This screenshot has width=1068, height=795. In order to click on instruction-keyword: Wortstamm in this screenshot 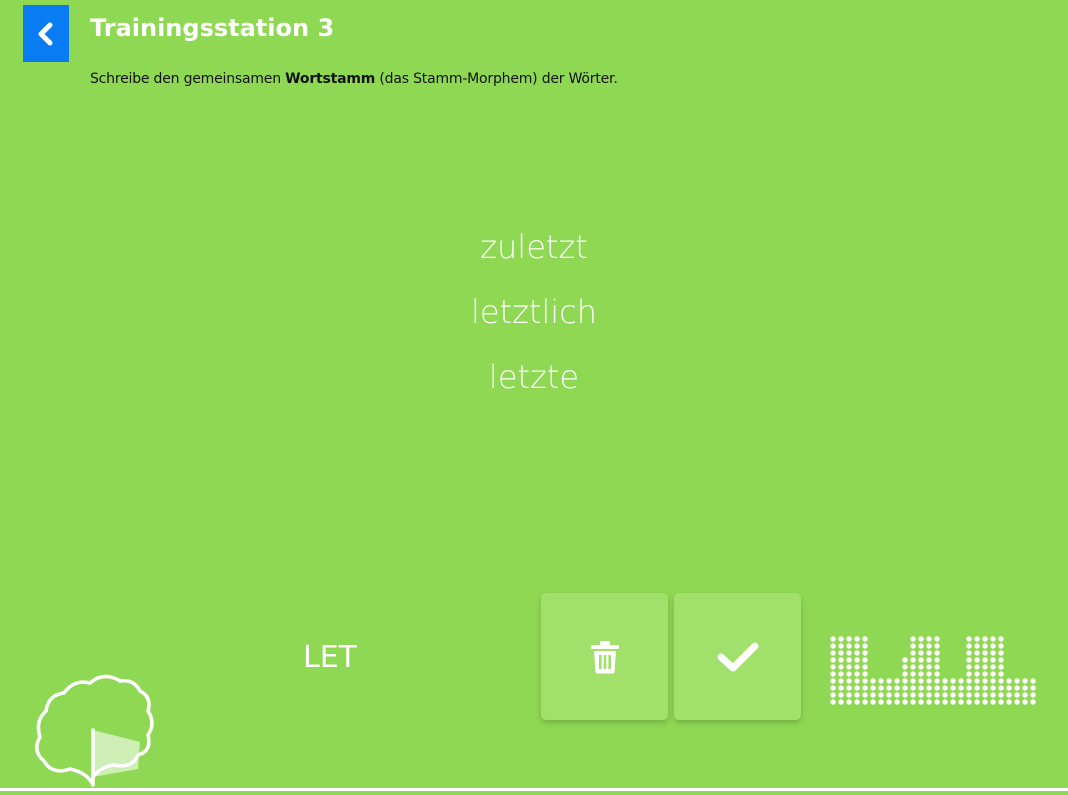, I will do `click(330, 79)`.